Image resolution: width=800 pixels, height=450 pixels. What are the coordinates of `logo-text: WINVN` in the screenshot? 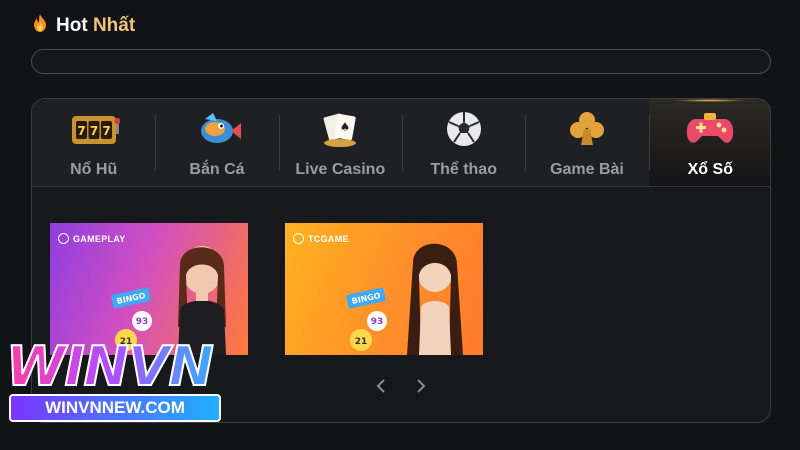 It's located at (110, 366).